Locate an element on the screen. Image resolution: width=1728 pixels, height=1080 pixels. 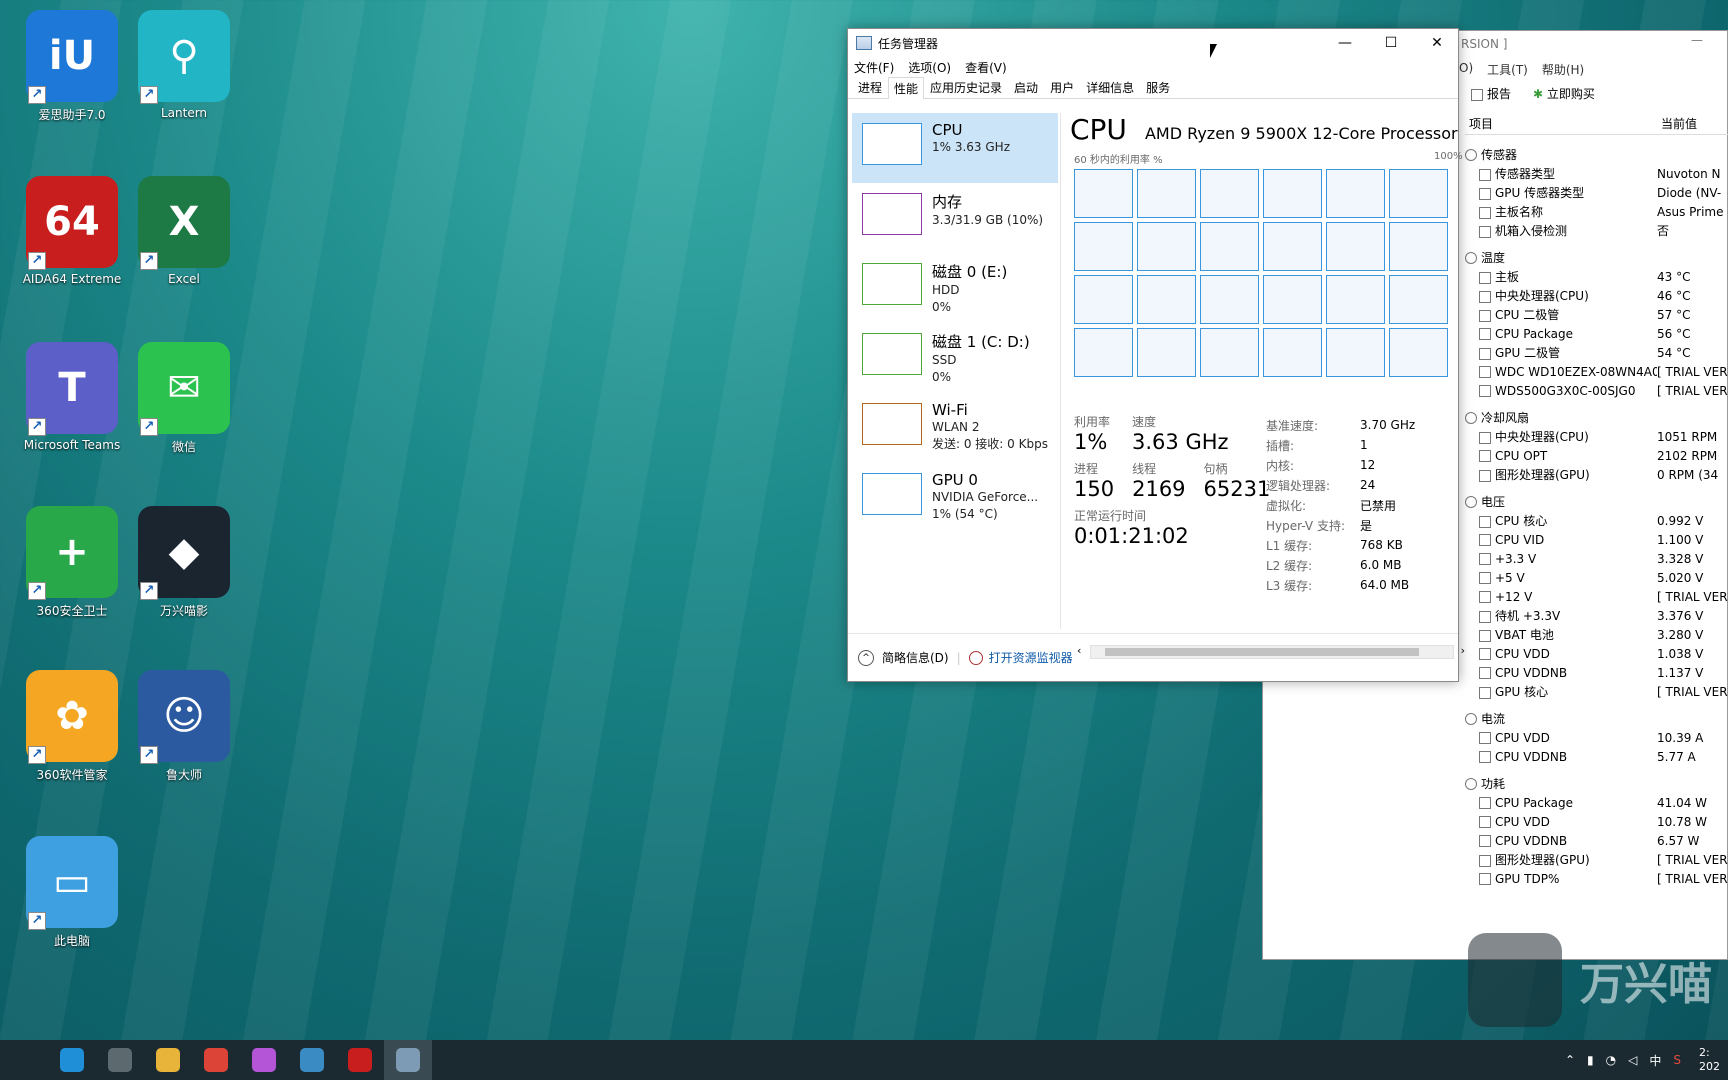
sensor-row: CPU VDD 10.39 A is located at coordinates (1596, 737).